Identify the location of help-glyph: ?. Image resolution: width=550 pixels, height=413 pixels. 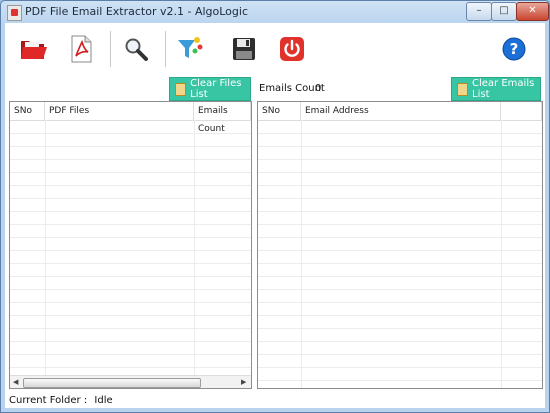
(514, 49).